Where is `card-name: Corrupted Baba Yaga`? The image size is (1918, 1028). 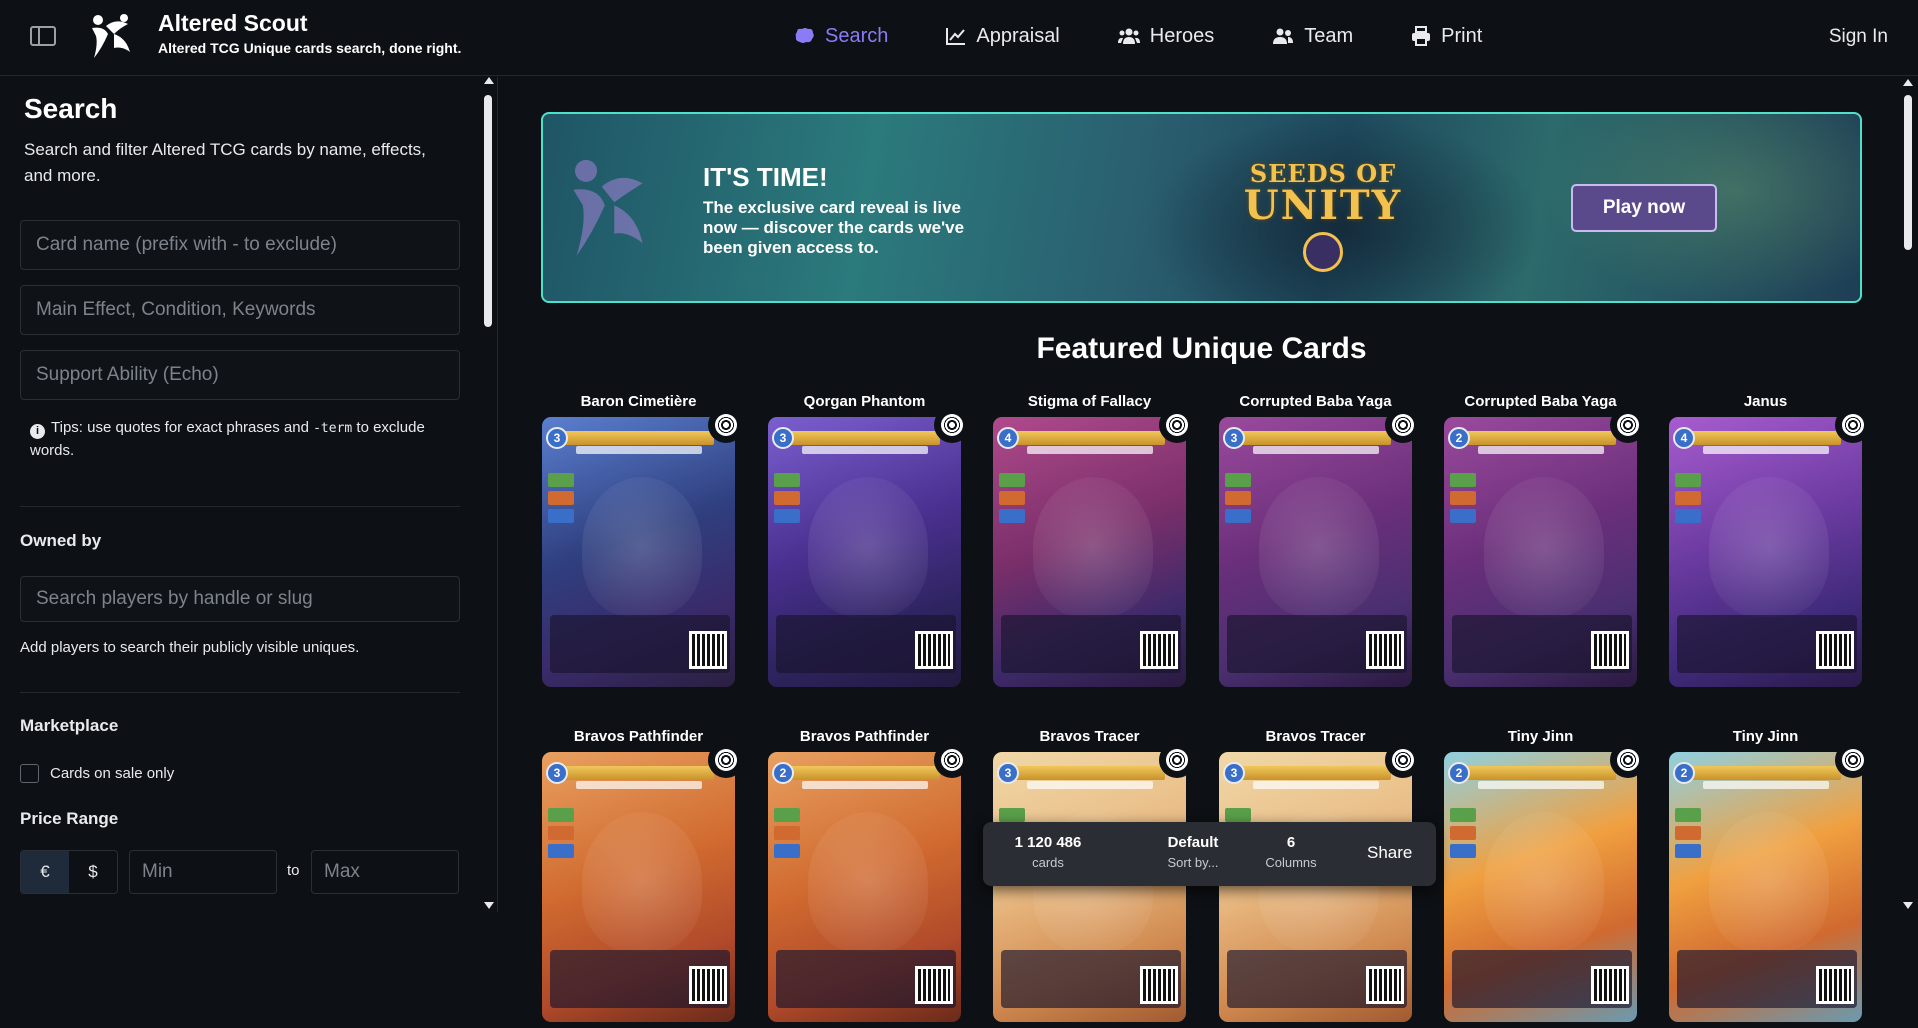 card-name: Corrupted Baba Yaga is located at coordinates (1540, 401).